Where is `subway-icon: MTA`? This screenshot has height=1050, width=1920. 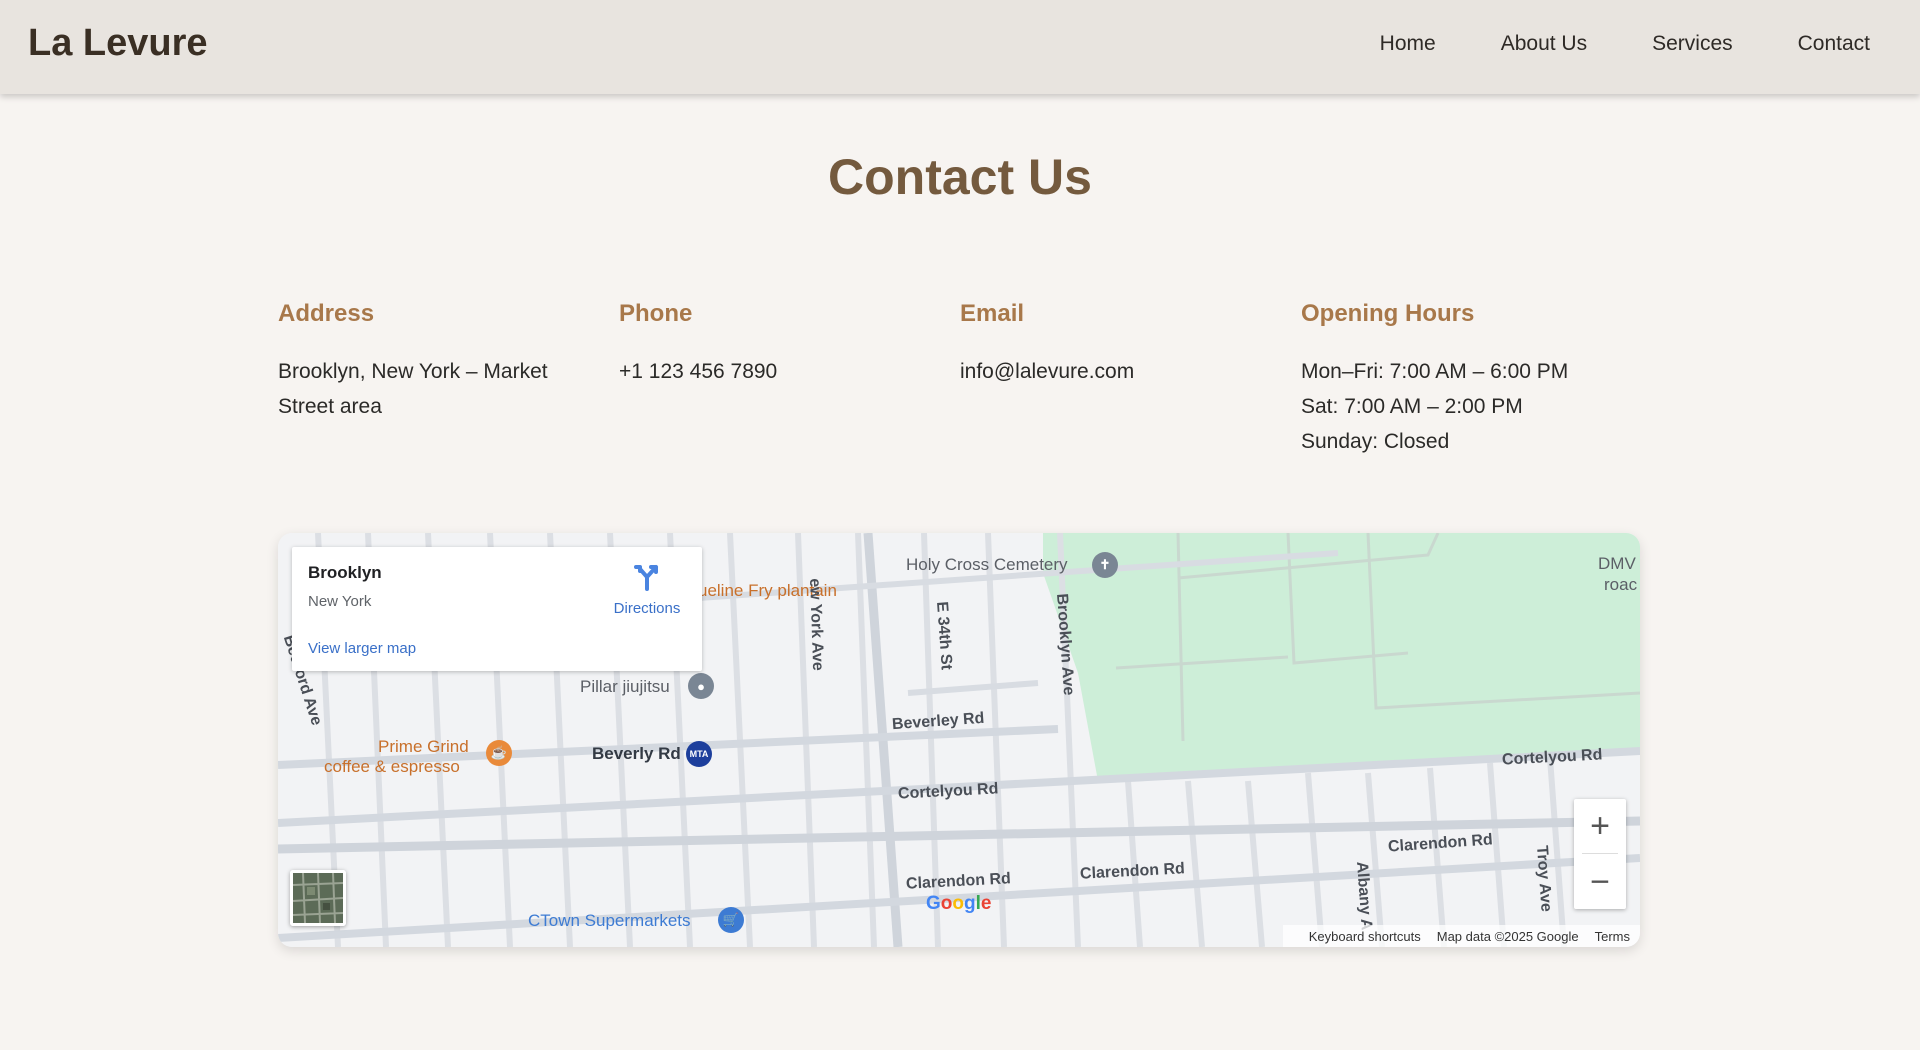
subway-icon: MTA is located at coordinates (699, 754).